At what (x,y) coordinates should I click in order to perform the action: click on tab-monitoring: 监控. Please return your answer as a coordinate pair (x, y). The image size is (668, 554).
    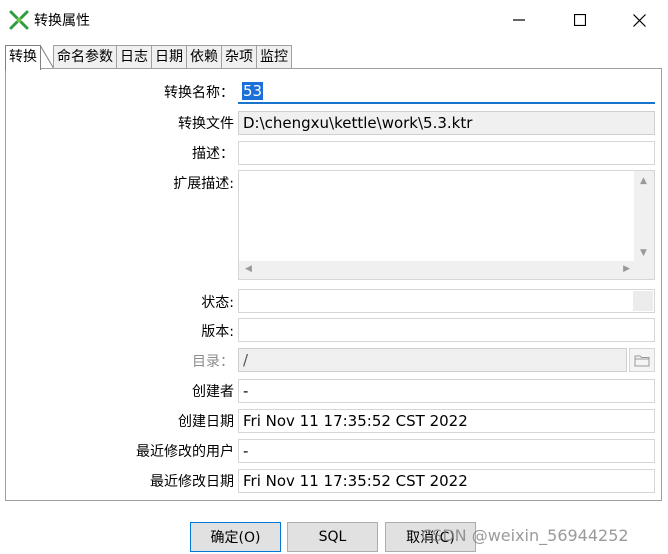
    Looking at the image, I should click on (274, 57).